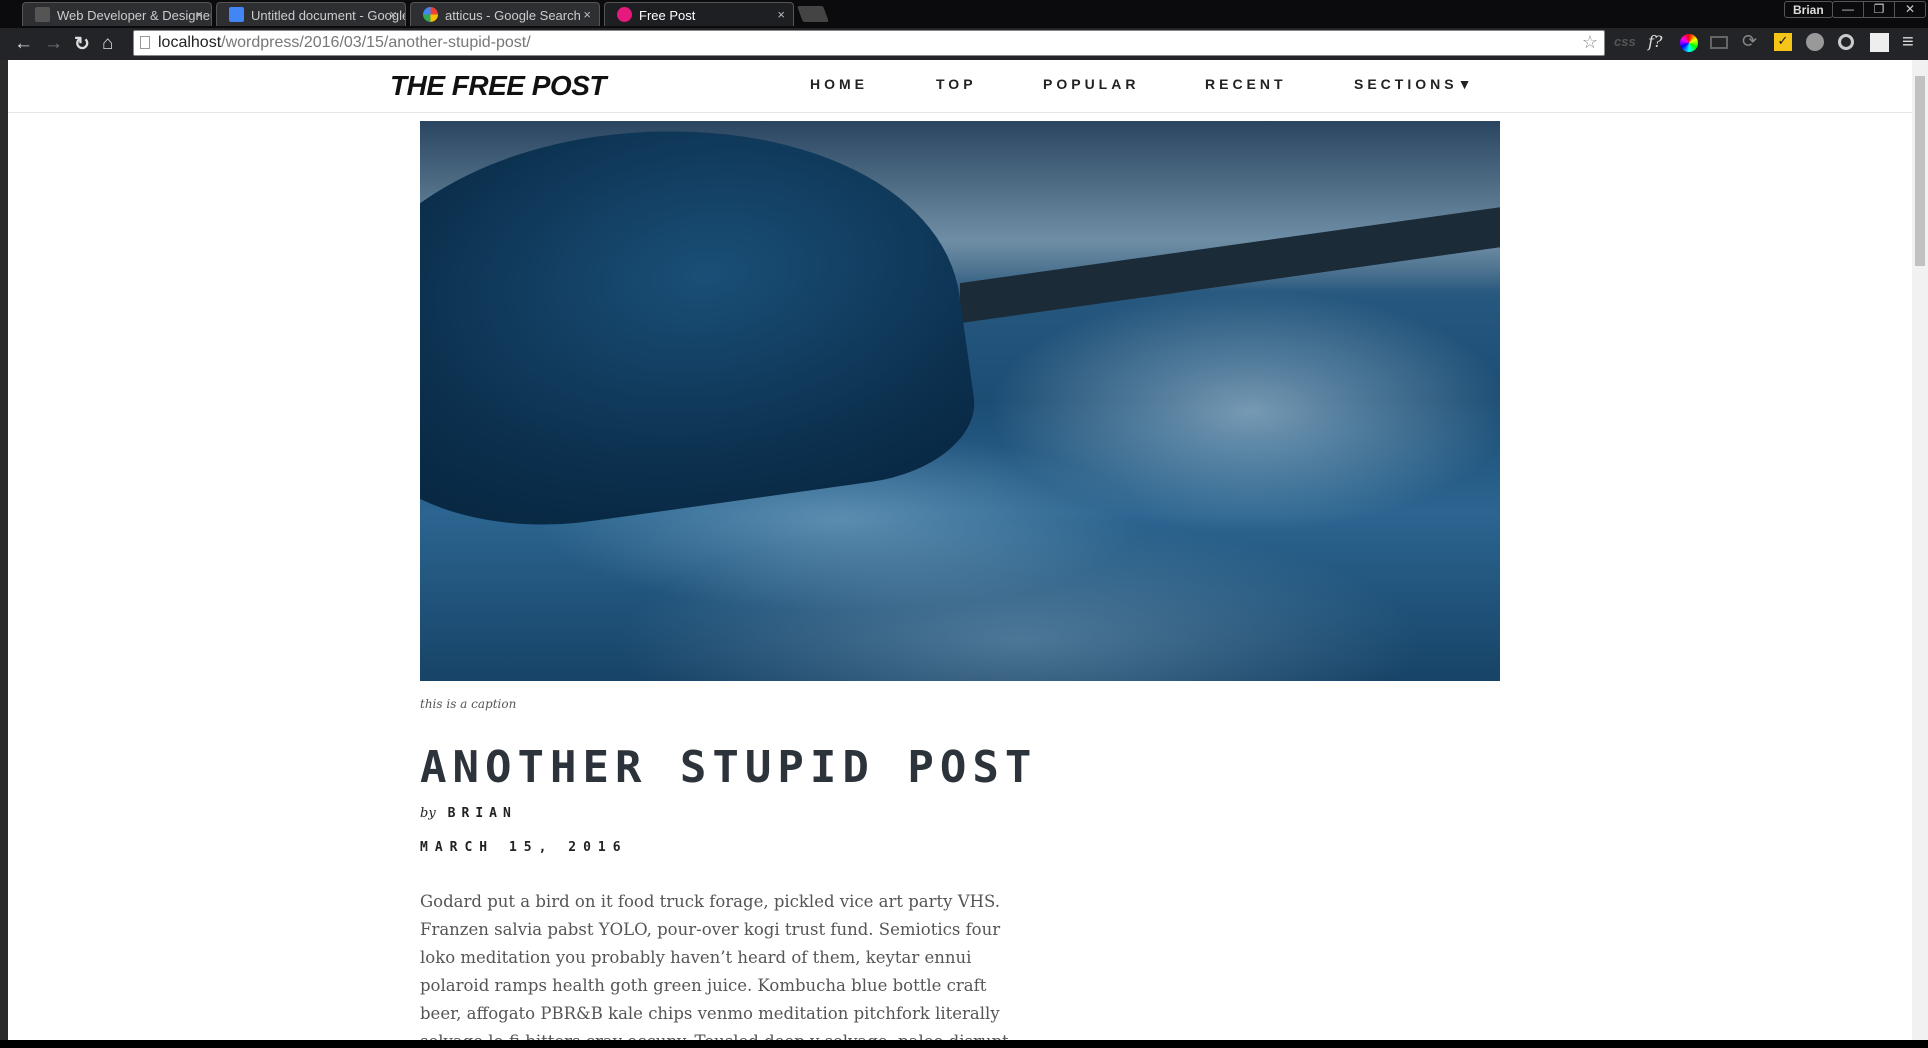  Describe the element at coordinates (117, 14) in the screenshot. I see `tab-web-developer: Web Developer & Designer ×` at that location.